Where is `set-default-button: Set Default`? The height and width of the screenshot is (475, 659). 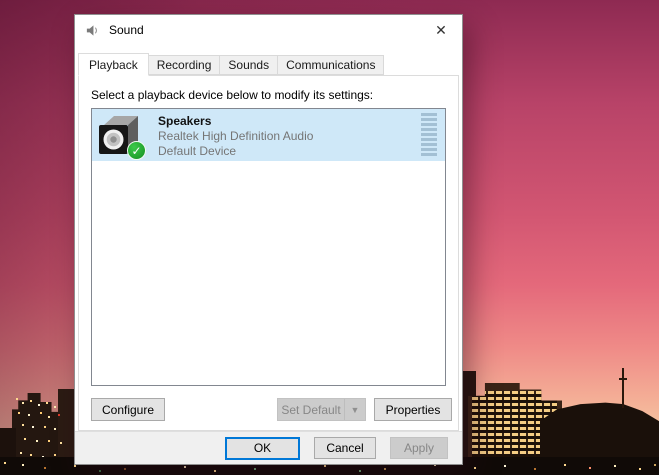 set-default-button: Set Default is located at coordinates (311, 409).